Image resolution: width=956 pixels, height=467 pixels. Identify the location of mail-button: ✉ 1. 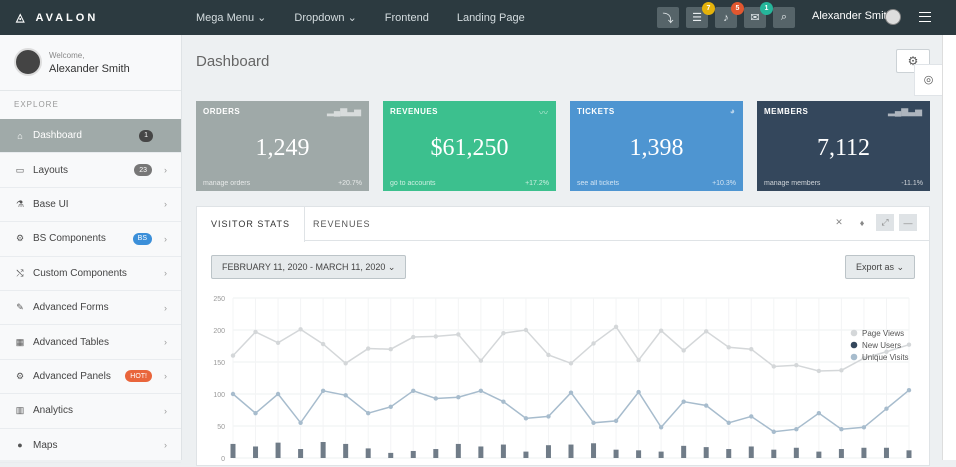
(758, 15).